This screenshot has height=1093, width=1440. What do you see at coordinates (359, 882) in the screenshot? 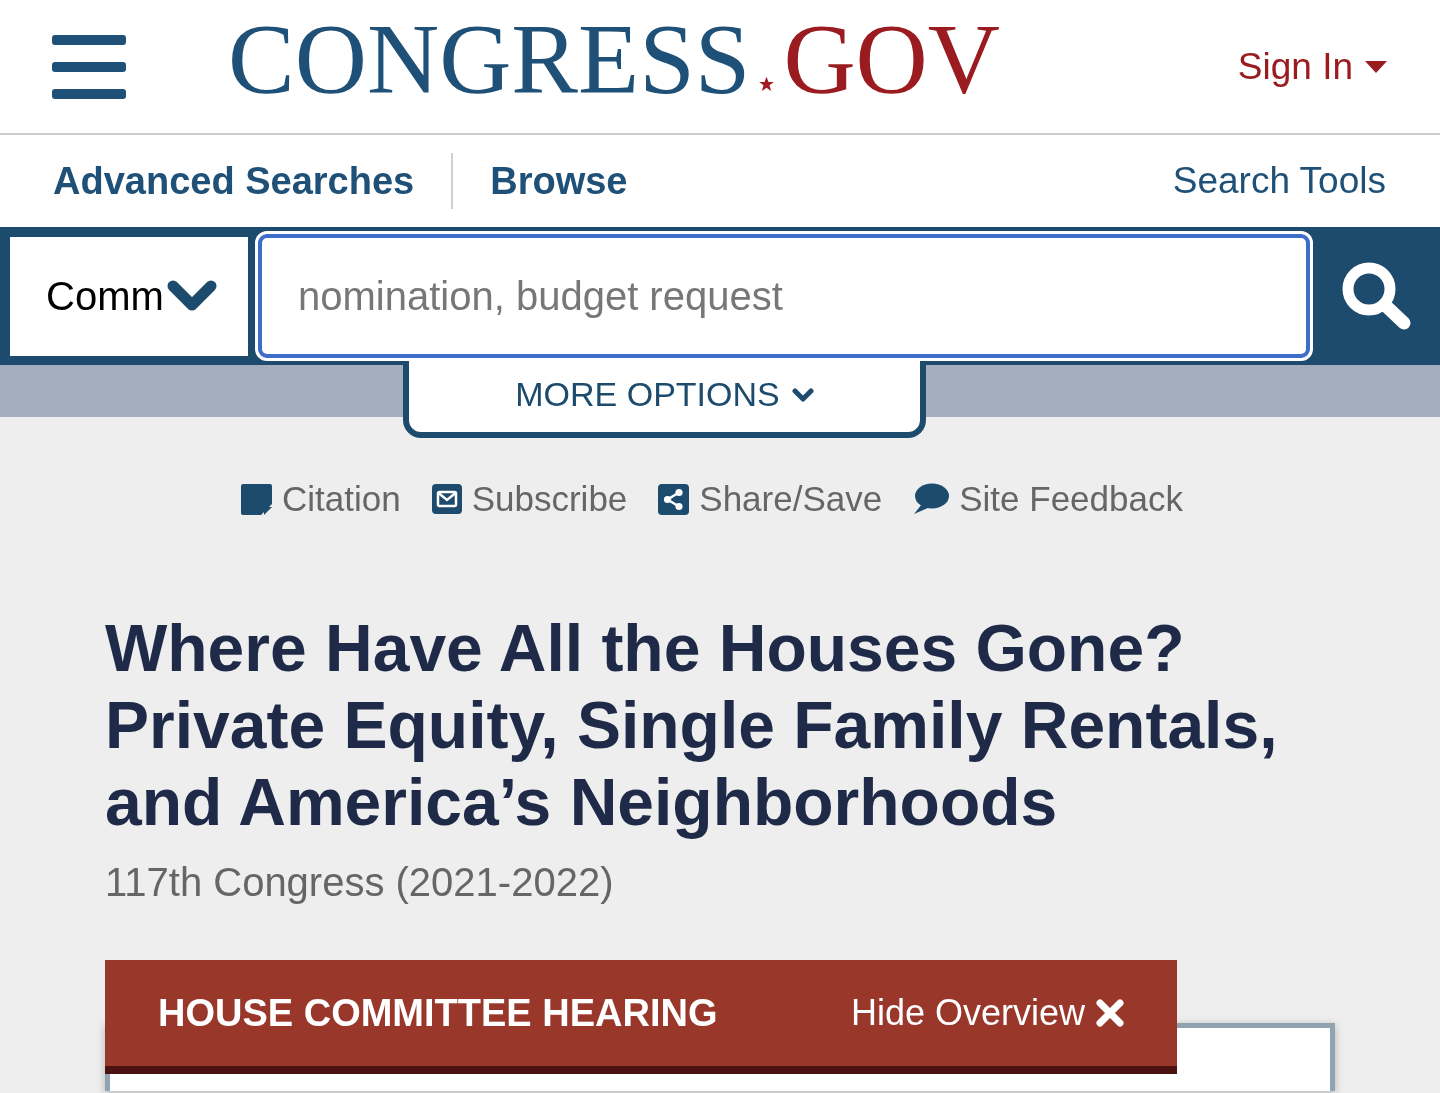
I see `congress-session: 117th Congress (2021-2022)` at bounding box center [359, 882].